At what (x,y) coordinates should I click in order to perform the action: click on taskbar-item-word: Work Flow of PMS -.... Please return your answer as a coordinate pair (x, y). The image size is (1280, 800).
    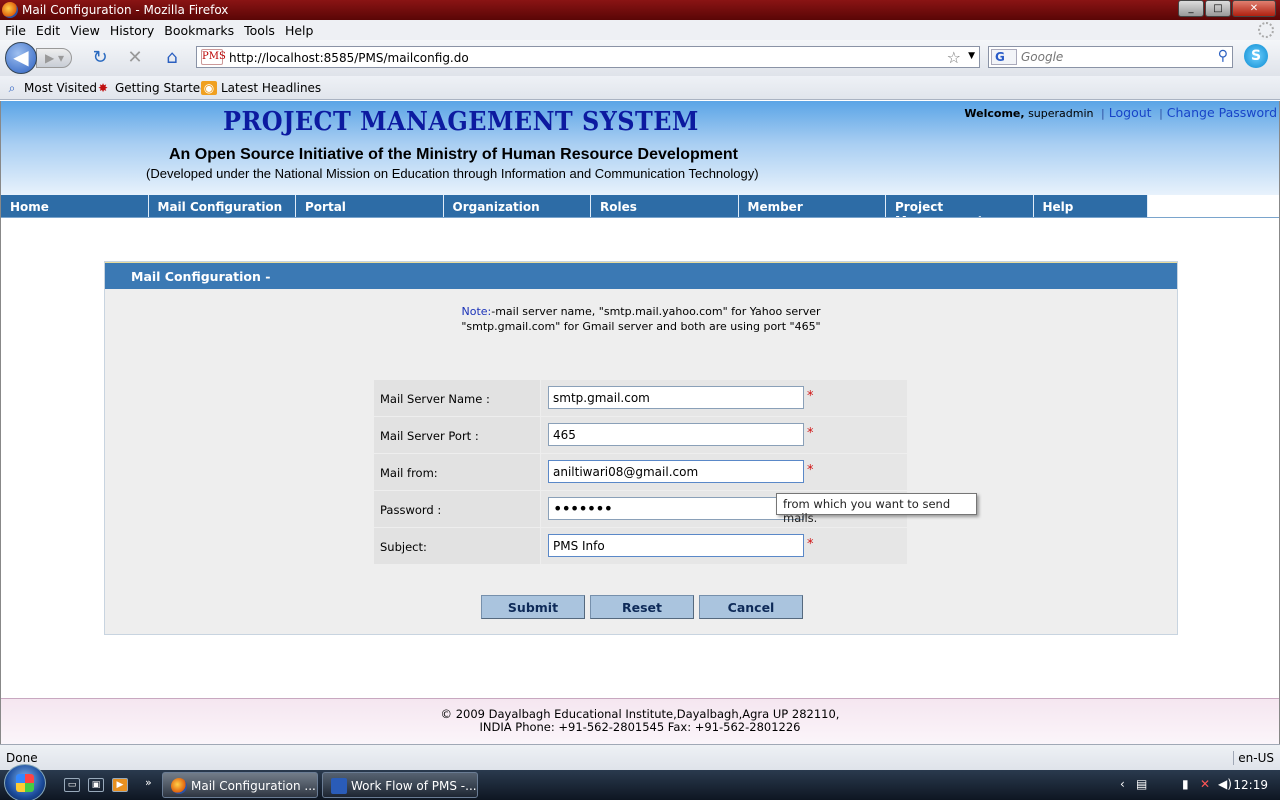
    Looking at the image, I should click on (400, 785).